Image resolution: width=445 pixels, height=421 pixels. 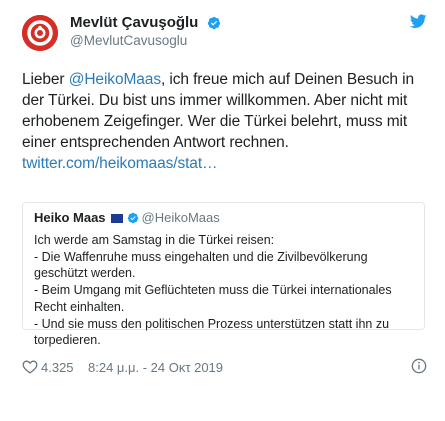 What do you see at coordinates (155, 367) in the screenshot?
I see `tweet-timestamp: 8:24 μ.μ. - 24 Οκτ 2019` at bounding box center [155, 367].